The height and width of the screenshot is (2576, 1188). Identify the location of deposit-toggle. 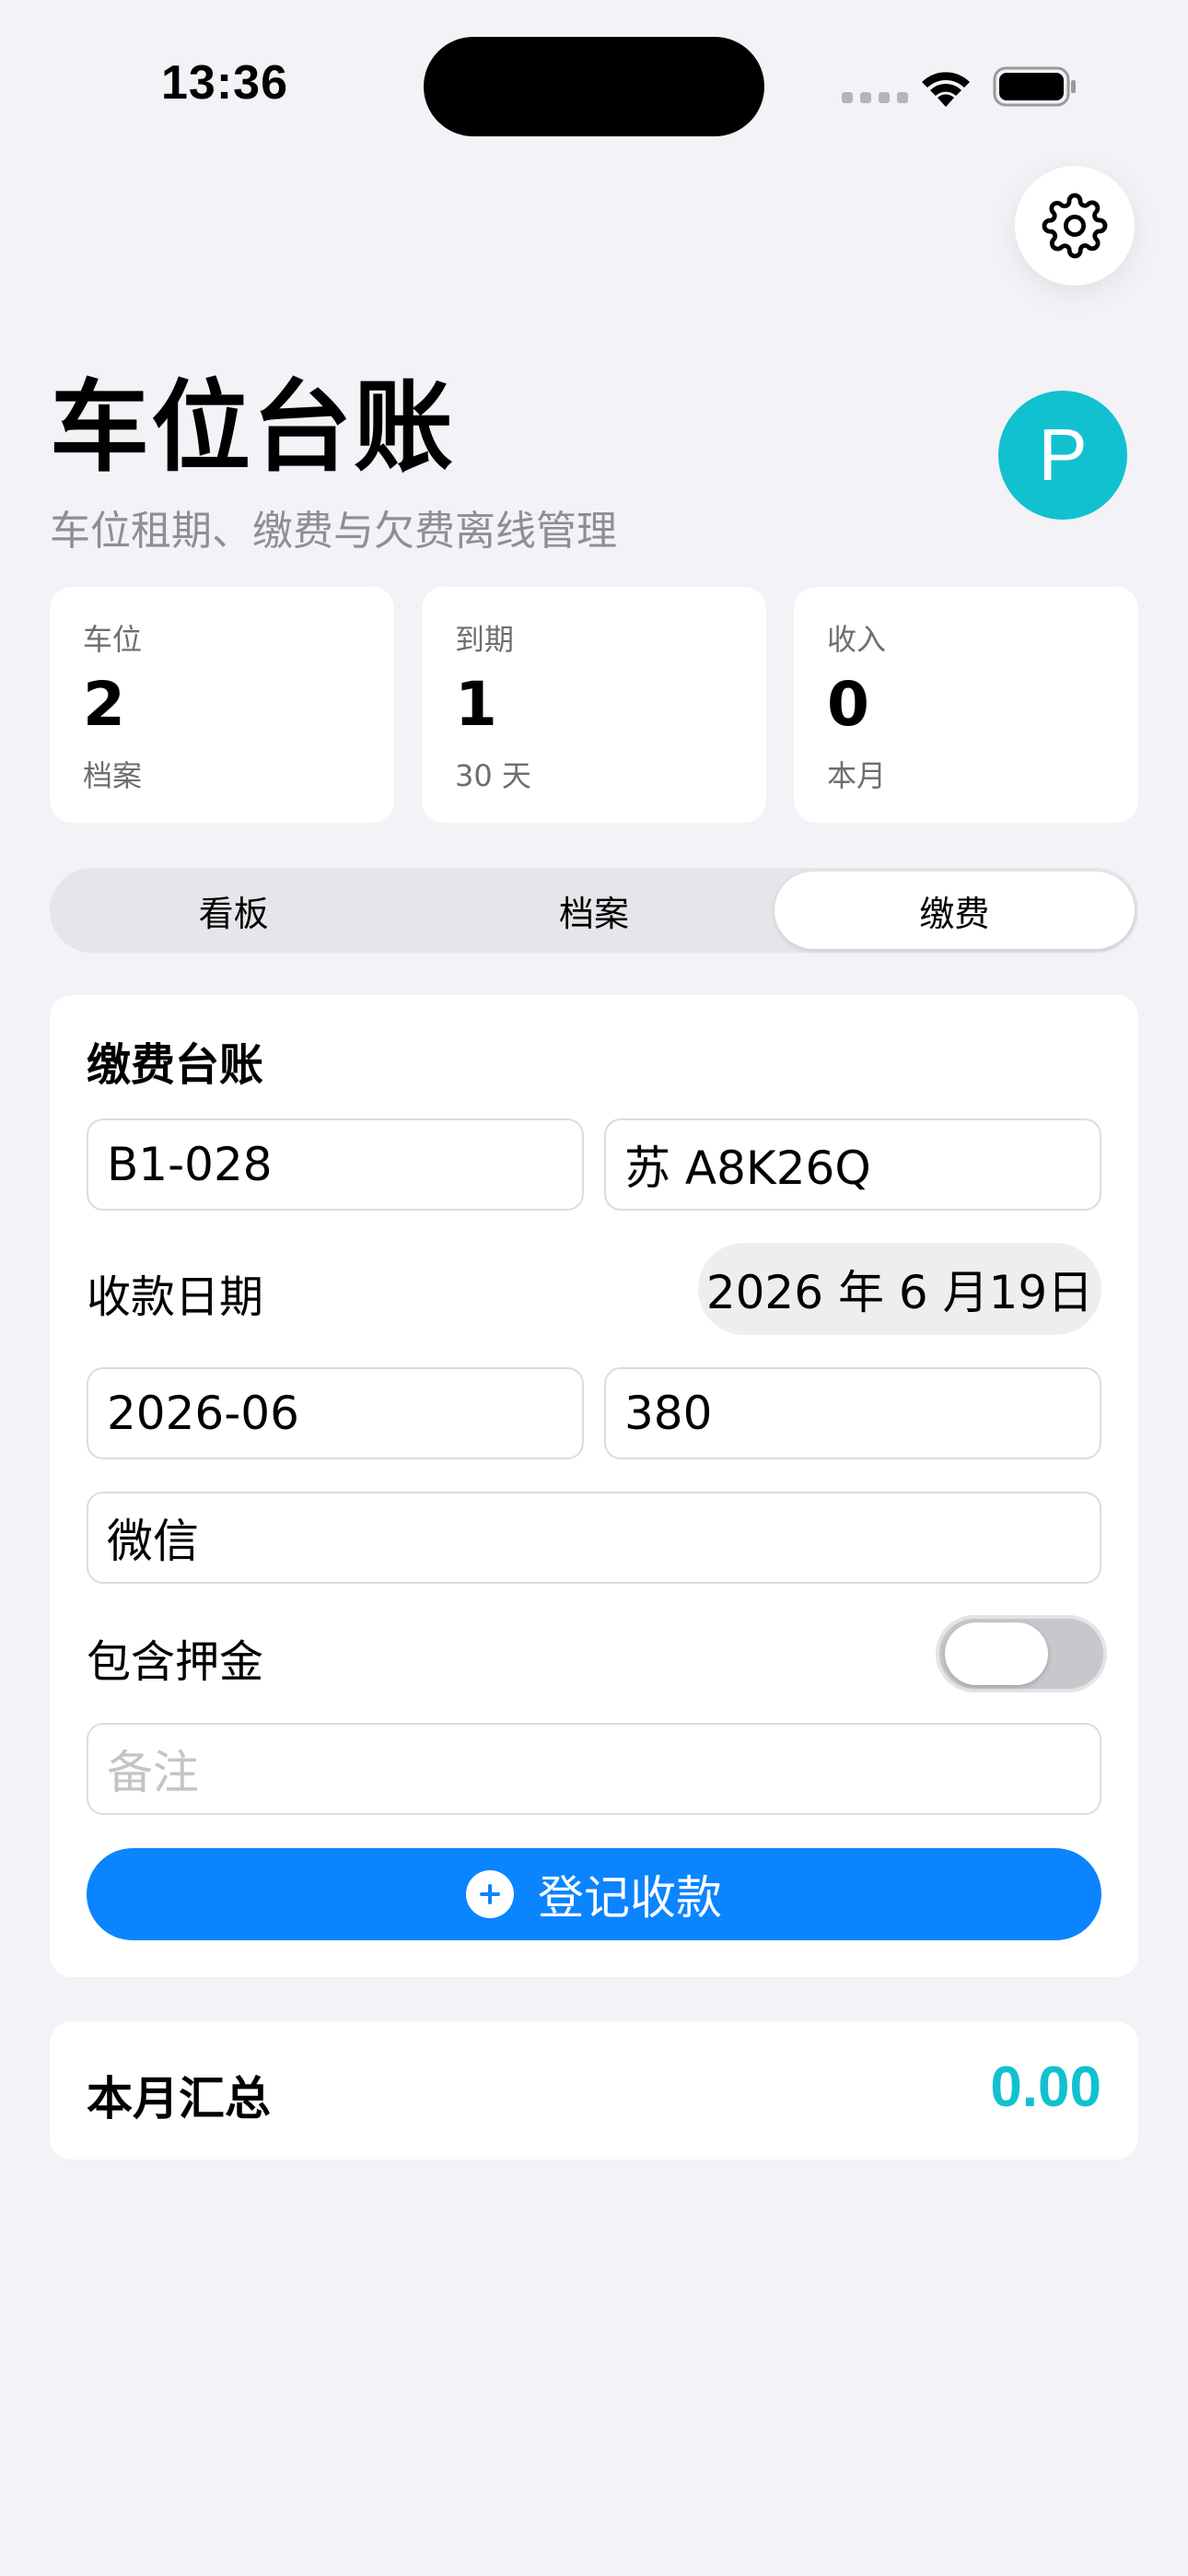
(1021, 1653).